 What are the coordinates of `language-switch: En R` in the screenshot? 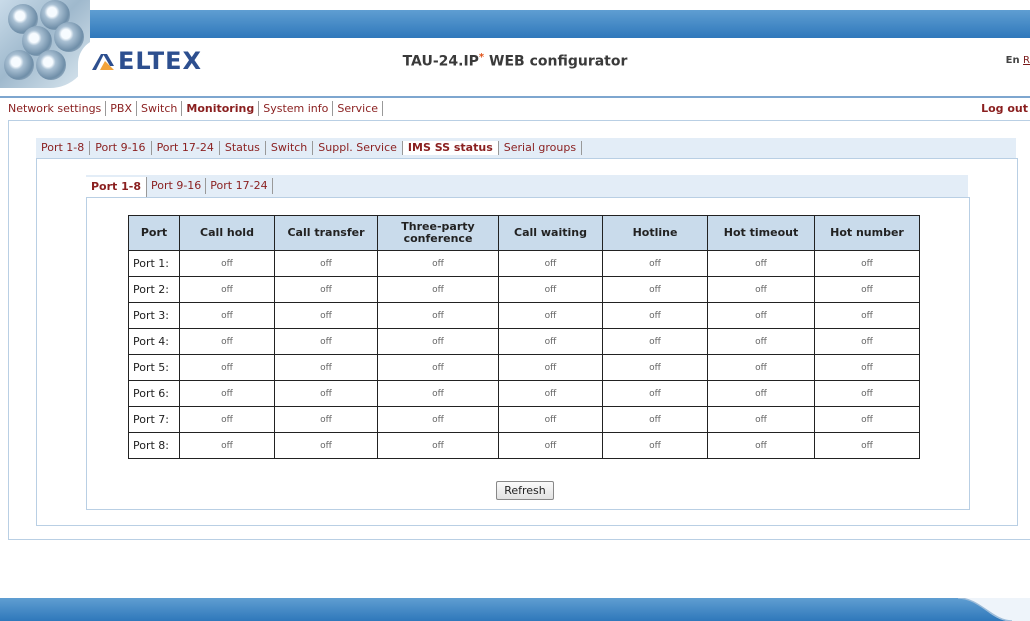 It's located at (1018, 60).